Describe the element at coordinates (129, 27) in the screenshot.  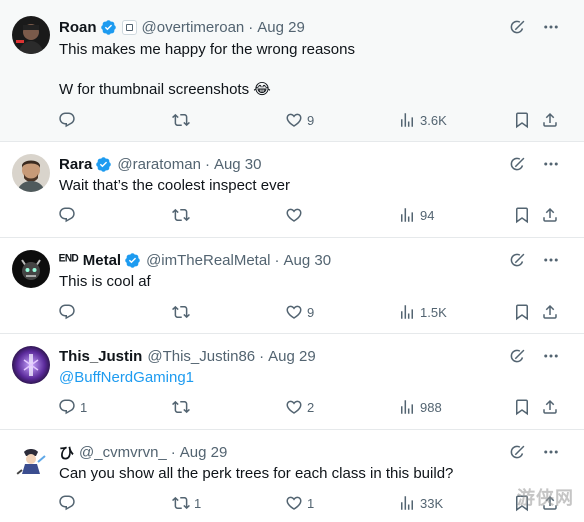
I see `affiliation-badge-icon` at that location.